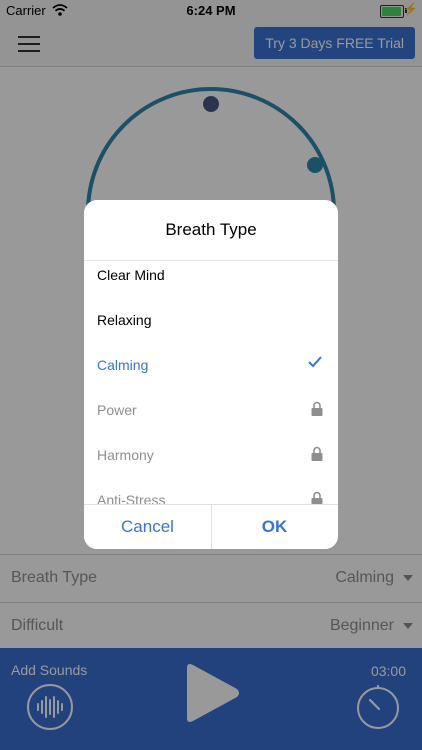 This screenshot has width=422, height=750. I want to click on checkmark-icon, so click(315, 362).